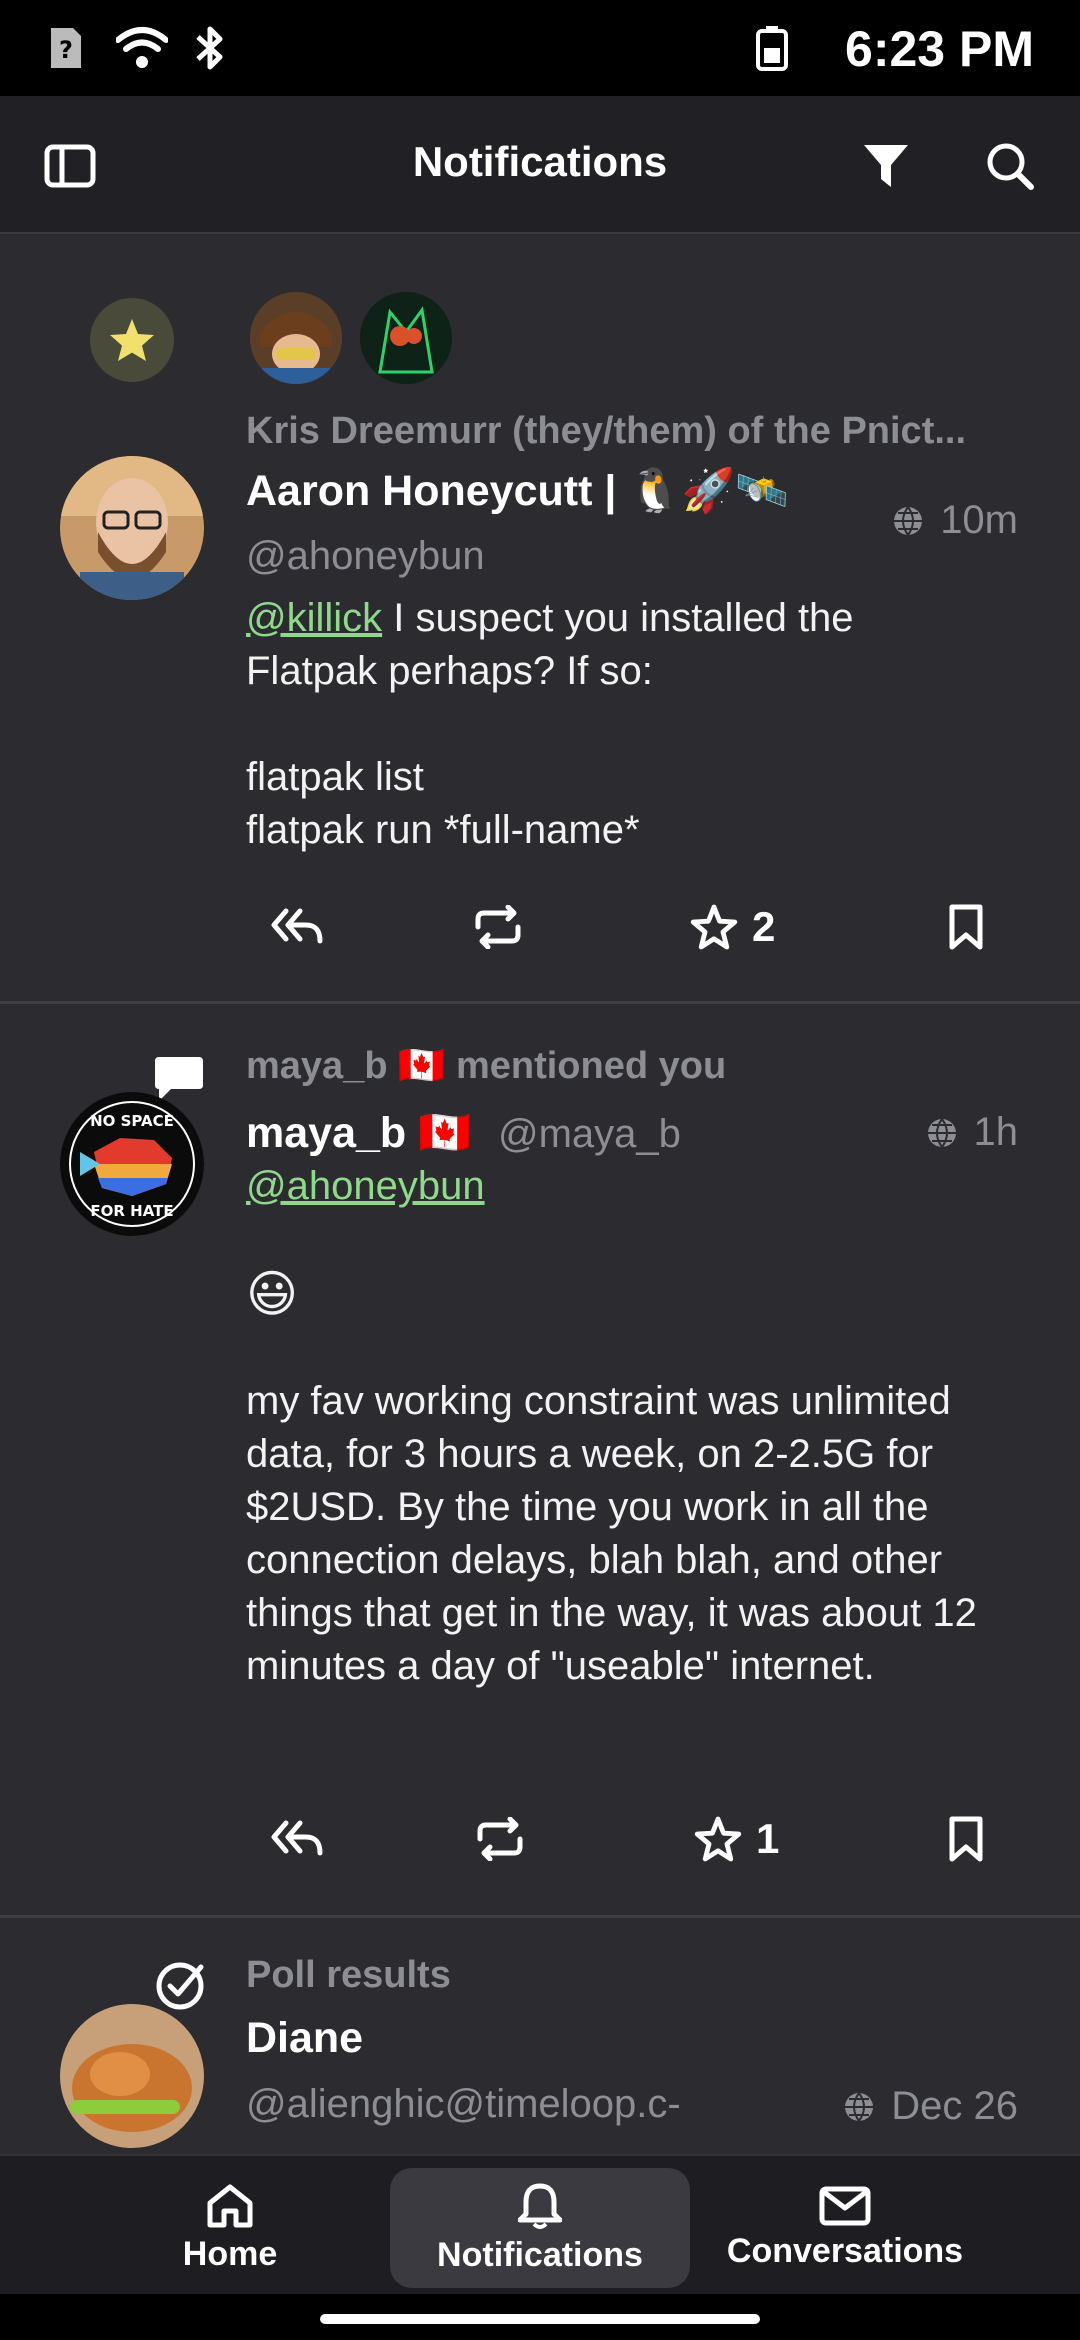 Image resolution: width=1080 pixels, height=2340 pixels. Describe the element at coordinates (845, 2205) in the screenshot. I see `mail-icon` at that location.